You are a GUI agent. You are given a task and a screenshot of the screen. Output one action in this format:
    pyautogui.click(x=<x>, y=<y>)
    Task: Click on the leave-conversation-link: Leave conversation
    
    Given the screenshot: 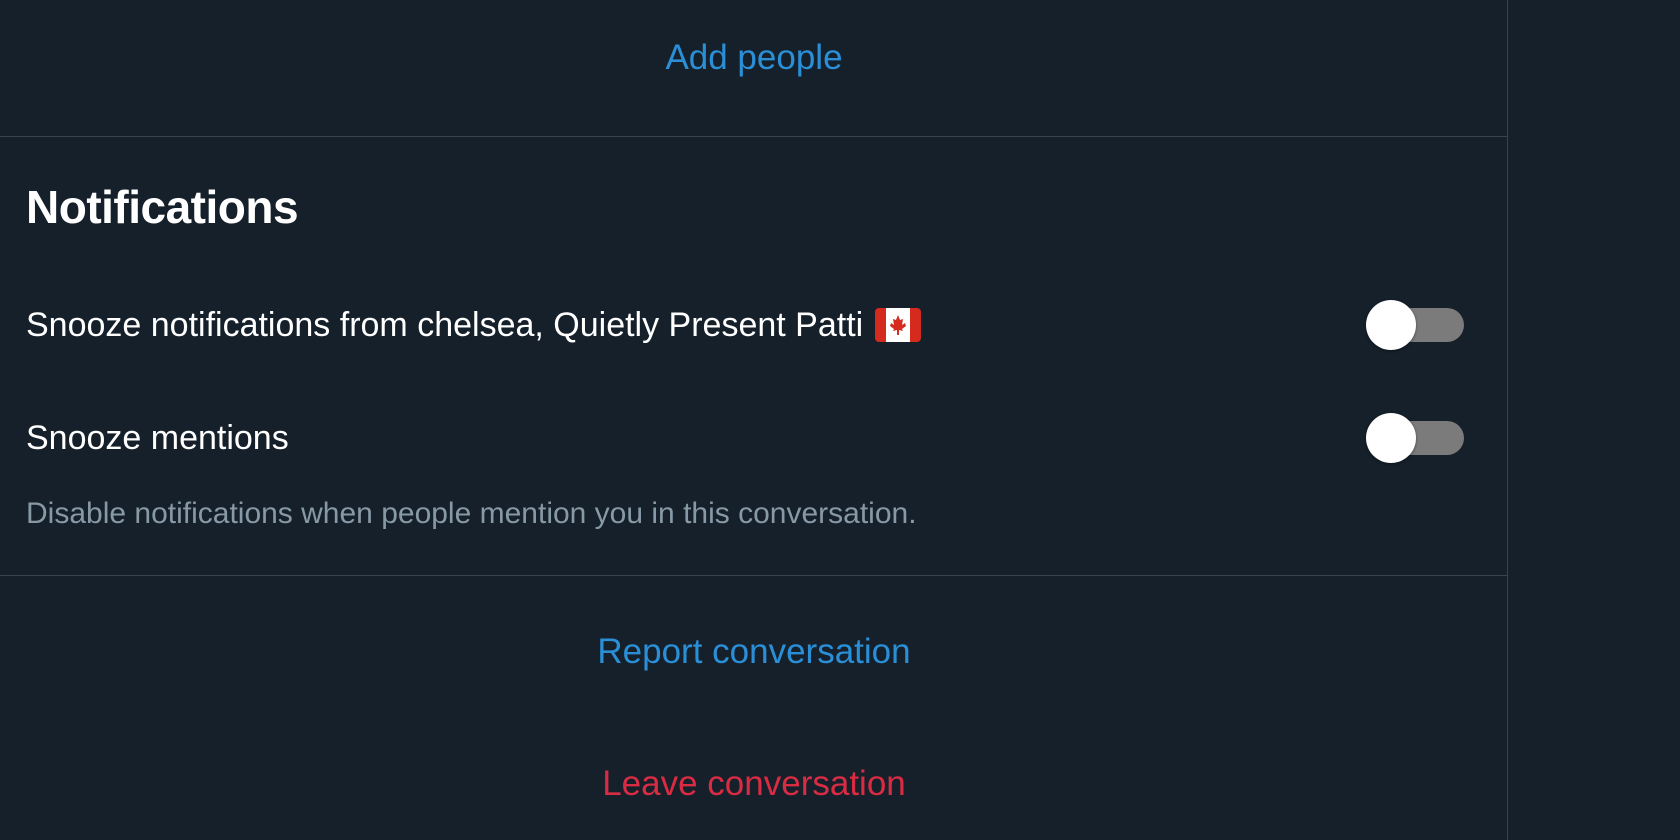 What is the action you would take?
    pyautogui.click(x=754, y=784)
    